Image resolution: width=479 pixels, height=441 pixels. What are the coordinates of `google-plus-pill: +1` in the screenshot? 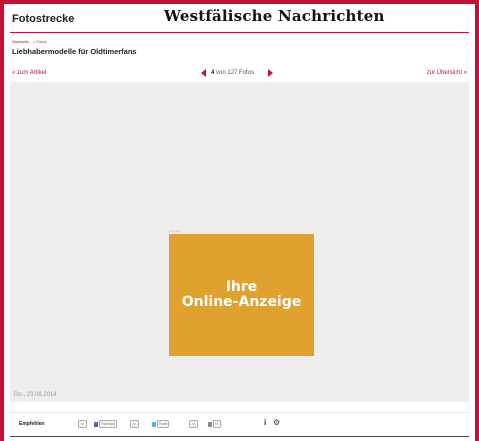 It's located at (216, 424).